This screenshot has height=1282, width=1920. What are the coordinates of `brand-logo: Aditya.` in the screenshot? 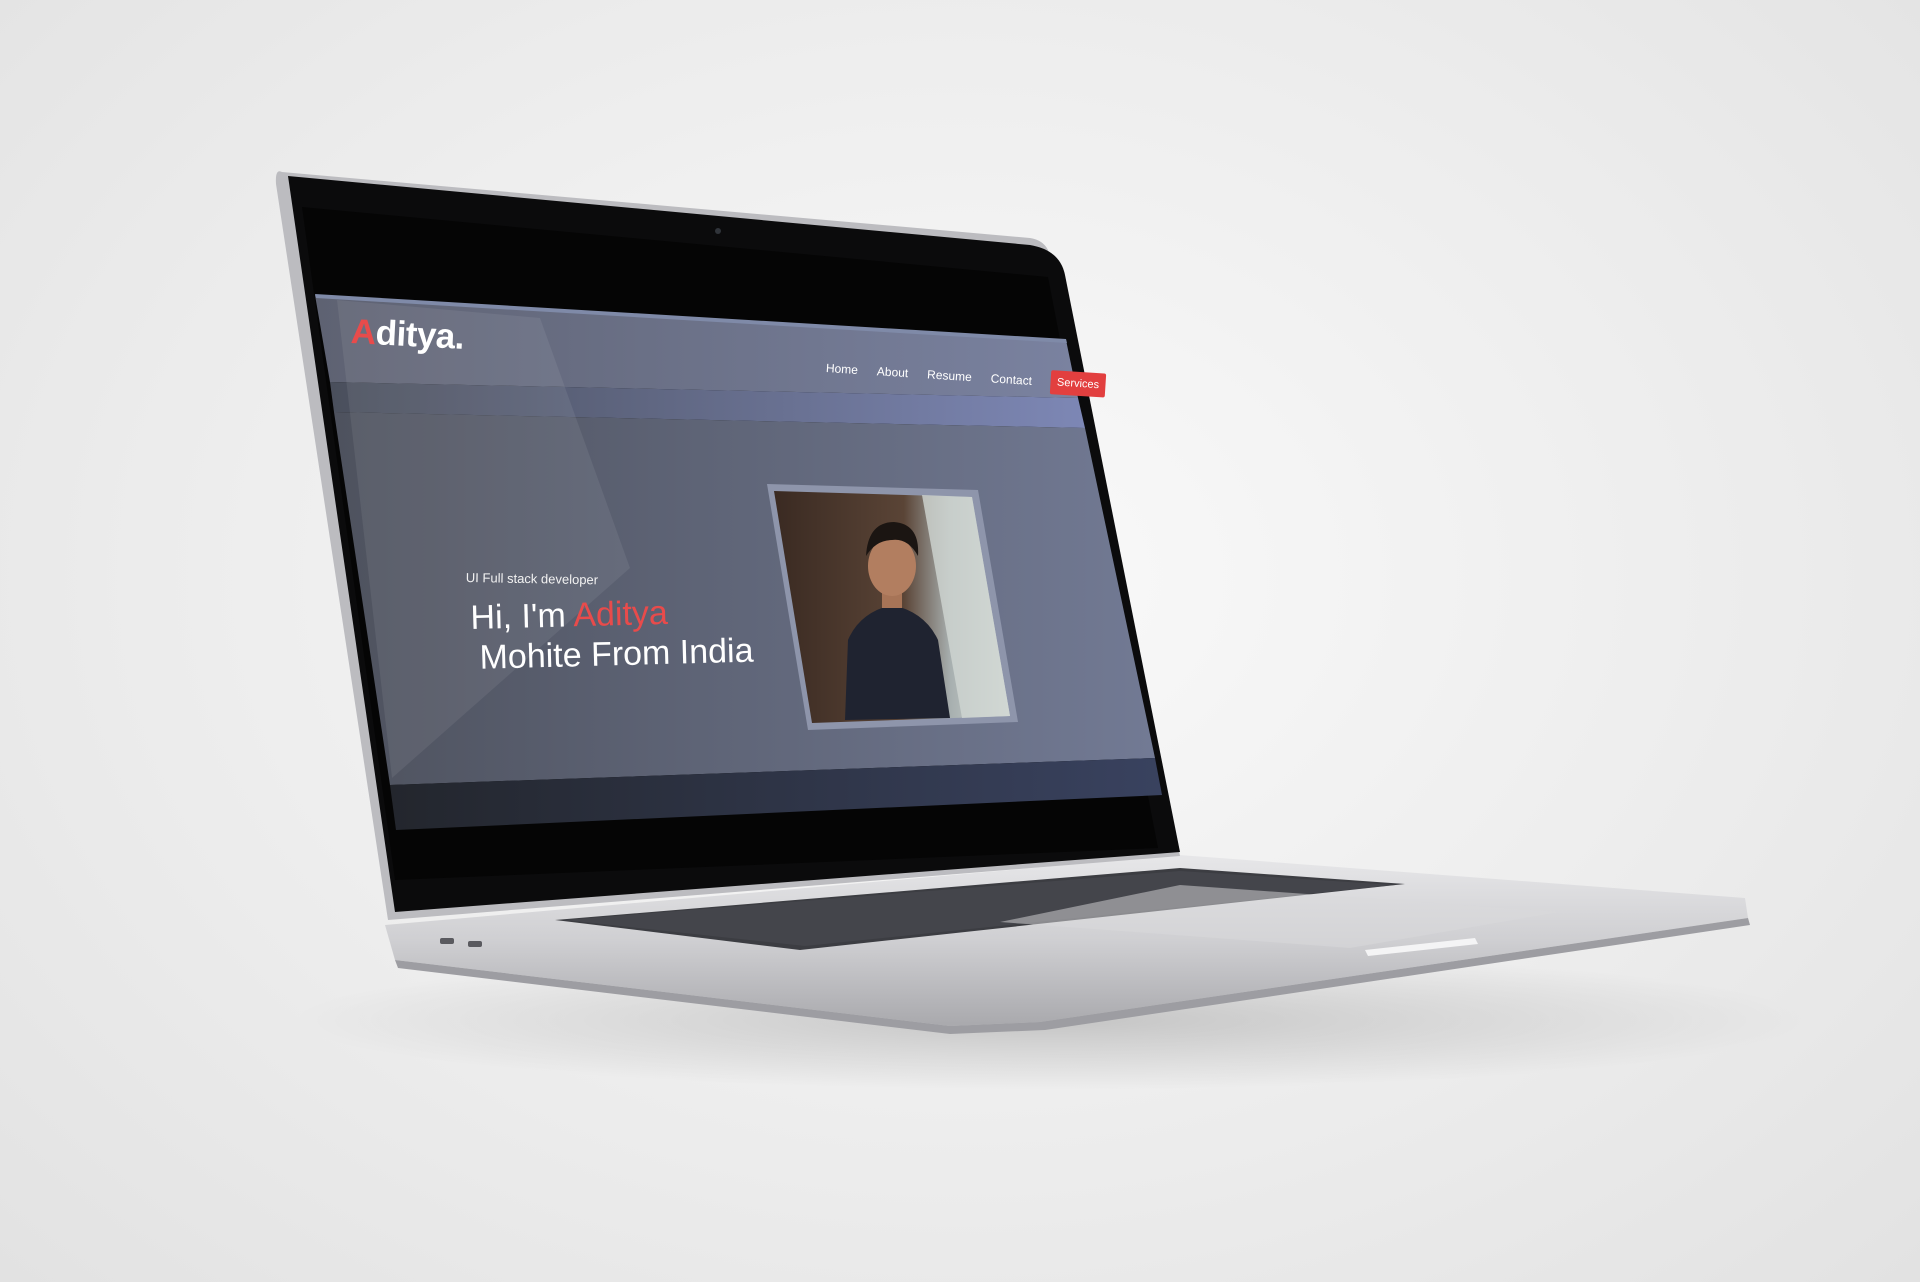 It's located at (407, 335).